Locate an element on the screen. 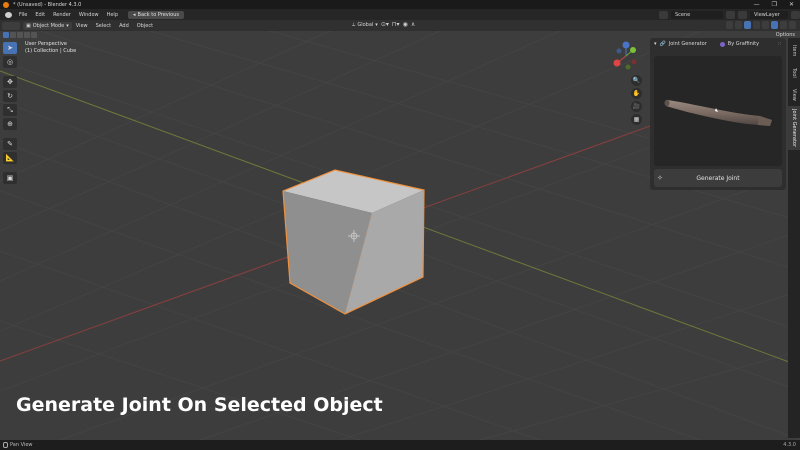  scene-name: Scene is located at coordinates (683, 14).